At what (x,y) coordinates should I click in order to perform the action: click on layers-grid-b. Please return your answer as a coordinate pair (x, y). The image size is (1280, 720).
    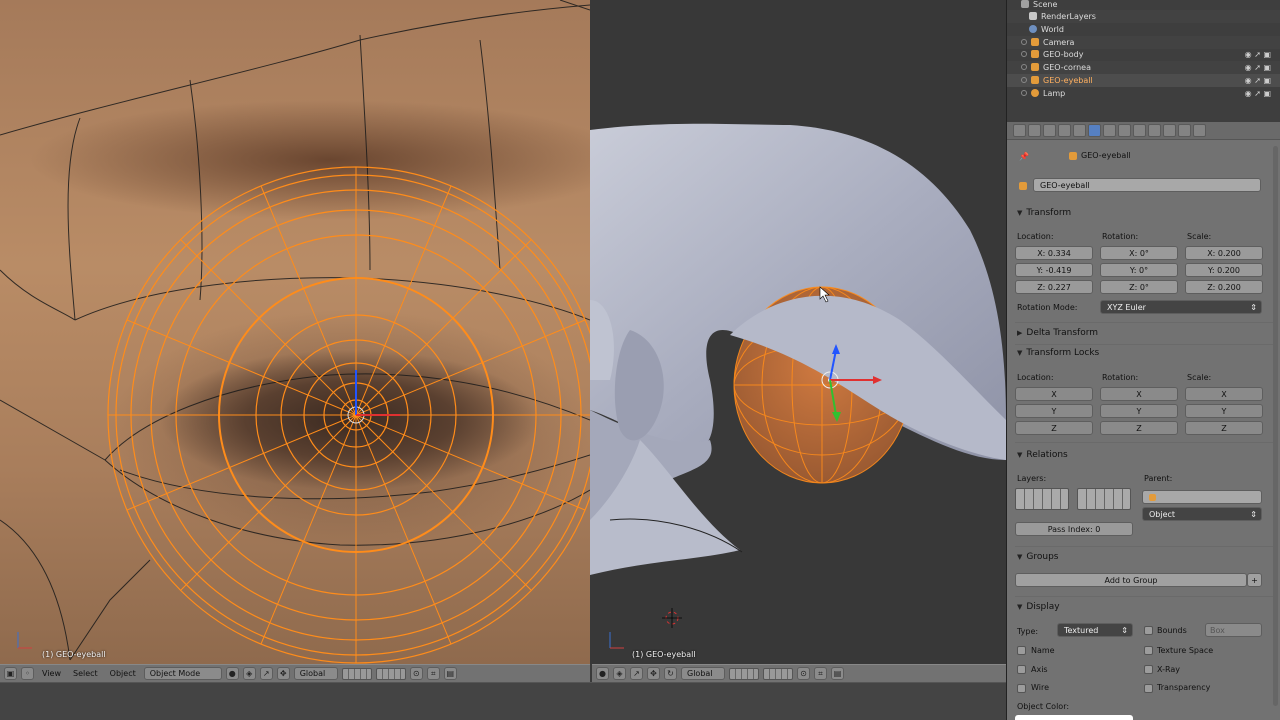
    Looking at the image, I should click on (1104, 499).